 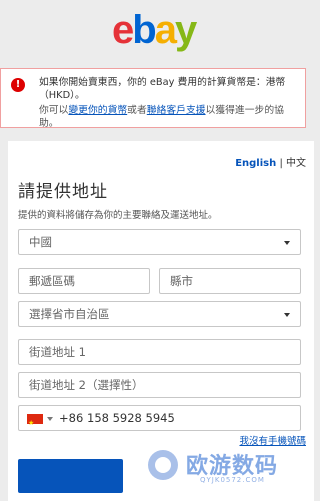 I want to click on watermark-url: QYJK0572.COM, so click(x=232, y=480).